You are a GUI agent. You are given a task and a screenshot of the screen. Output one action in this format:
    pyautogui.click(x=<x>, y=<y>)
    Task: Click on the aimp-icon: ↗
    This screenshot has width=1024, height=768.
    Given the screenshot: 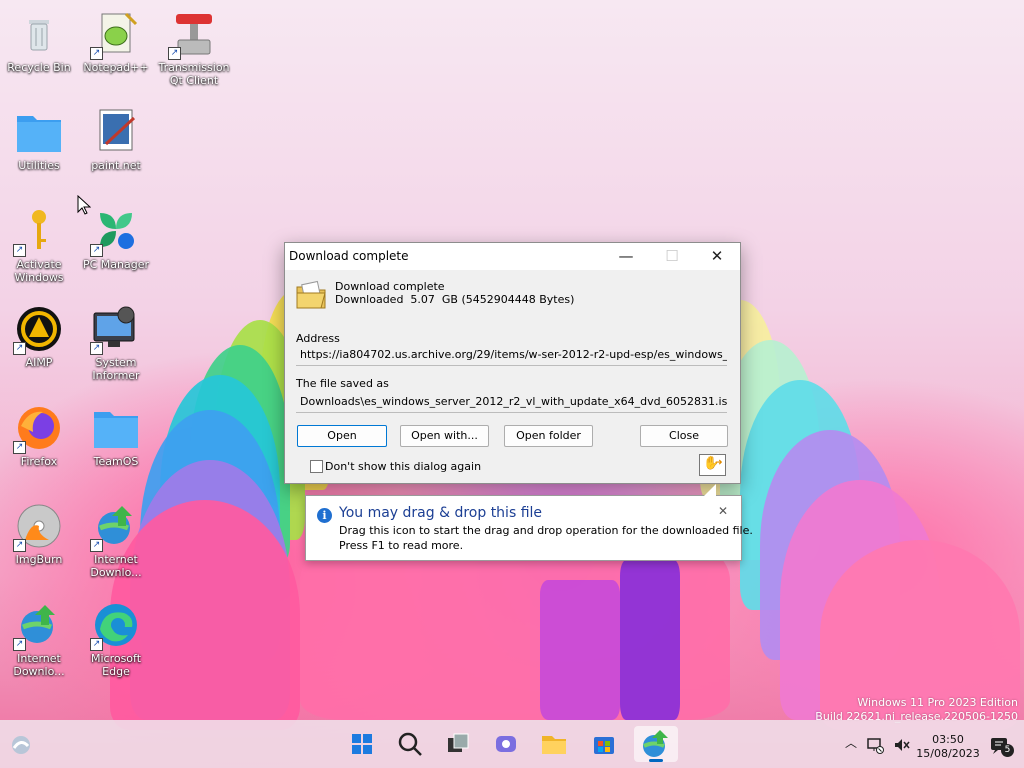 What is the action you would take?
    pyautogui.click(x=38, y=330)
    